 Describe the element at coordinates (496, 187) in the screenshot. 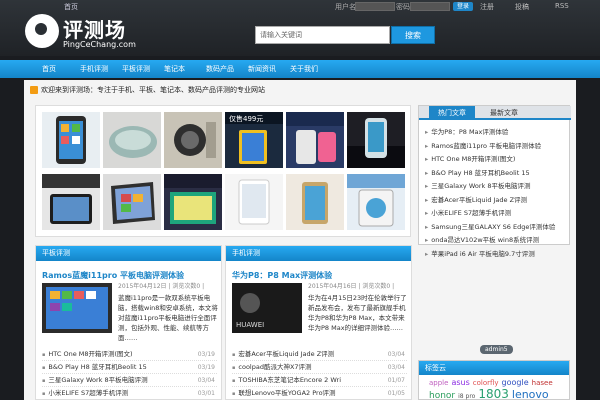

I see `list-item: 三星Galaxy Work 8平板电脑评测` at that location.